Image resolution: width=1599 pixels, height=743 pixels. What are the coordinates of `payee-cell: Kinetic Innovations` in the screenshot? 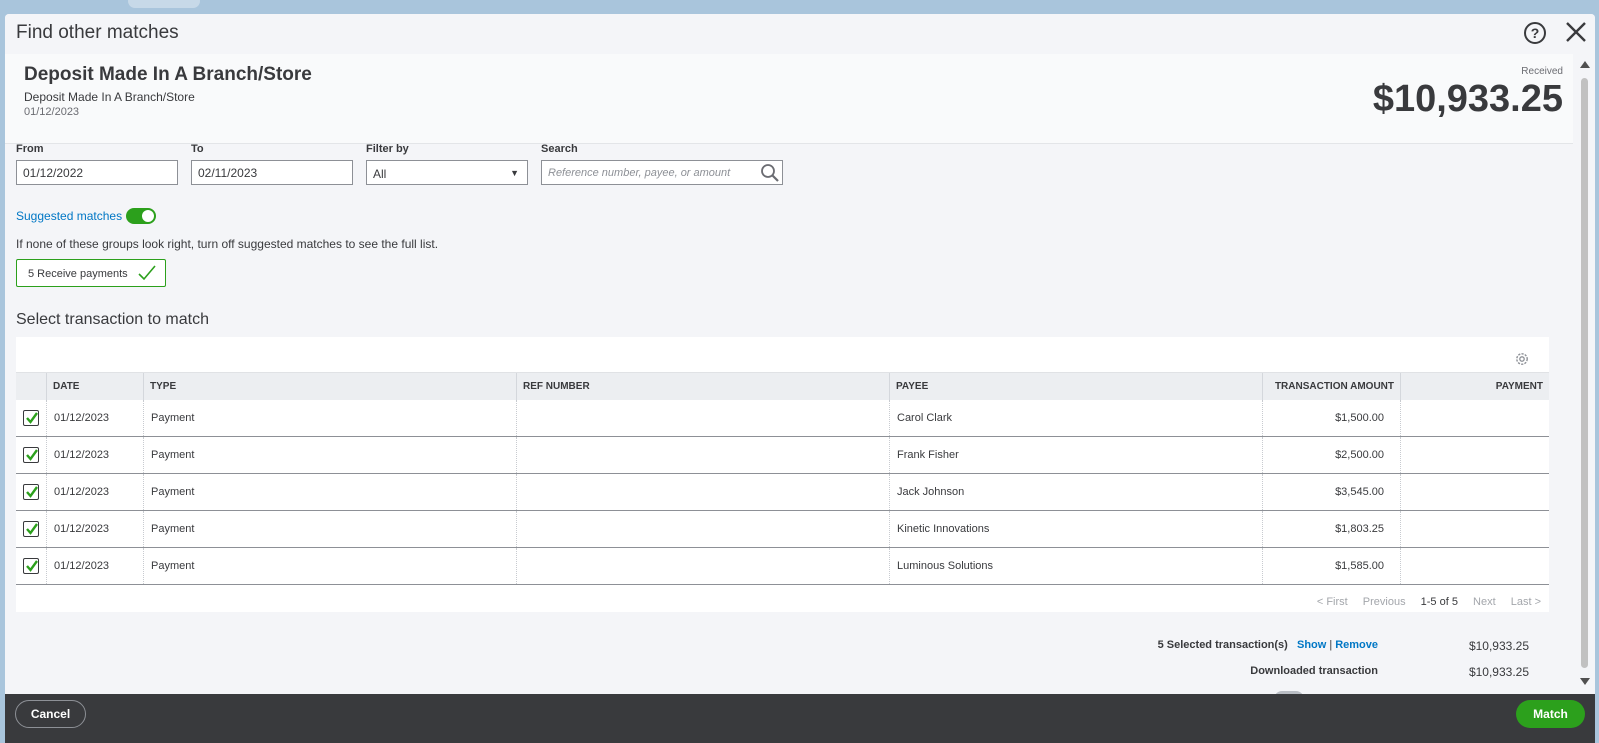 It's located at (1075, 529).